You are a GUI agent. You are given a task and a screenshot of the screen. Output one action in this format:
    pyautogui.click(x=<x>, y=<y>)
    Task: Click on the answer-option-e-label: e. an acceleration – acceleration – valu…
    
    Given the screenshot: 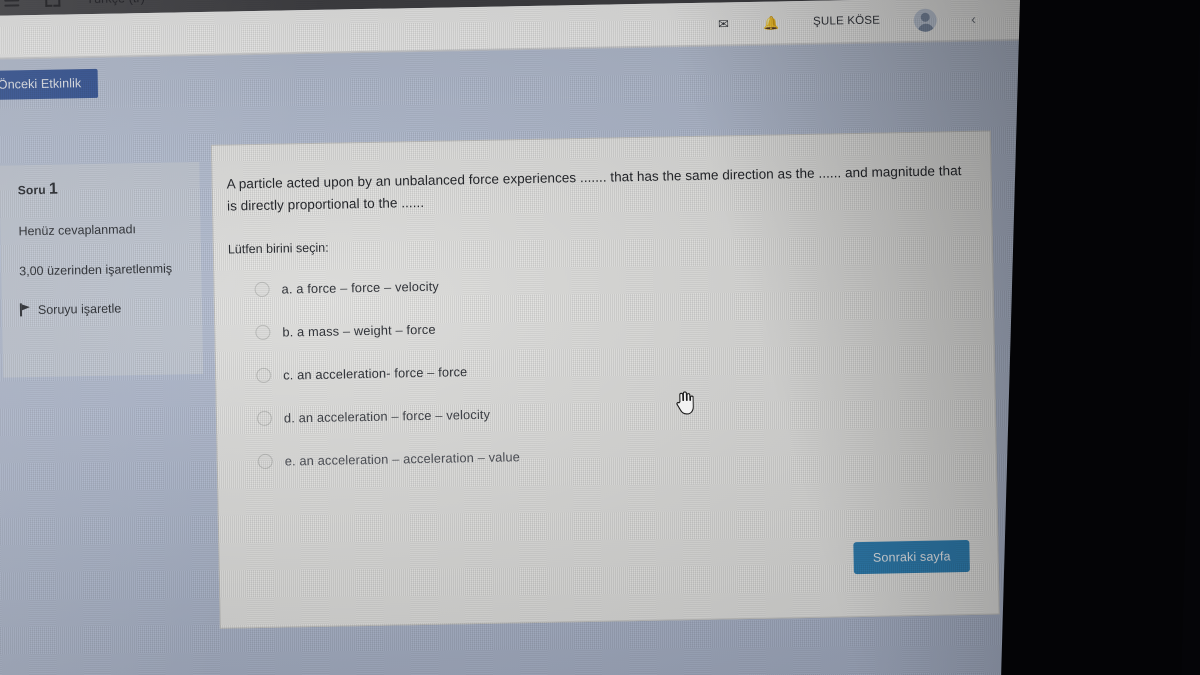 What is the action you would take?
    pyautogui.click(x=402, y=458)
    